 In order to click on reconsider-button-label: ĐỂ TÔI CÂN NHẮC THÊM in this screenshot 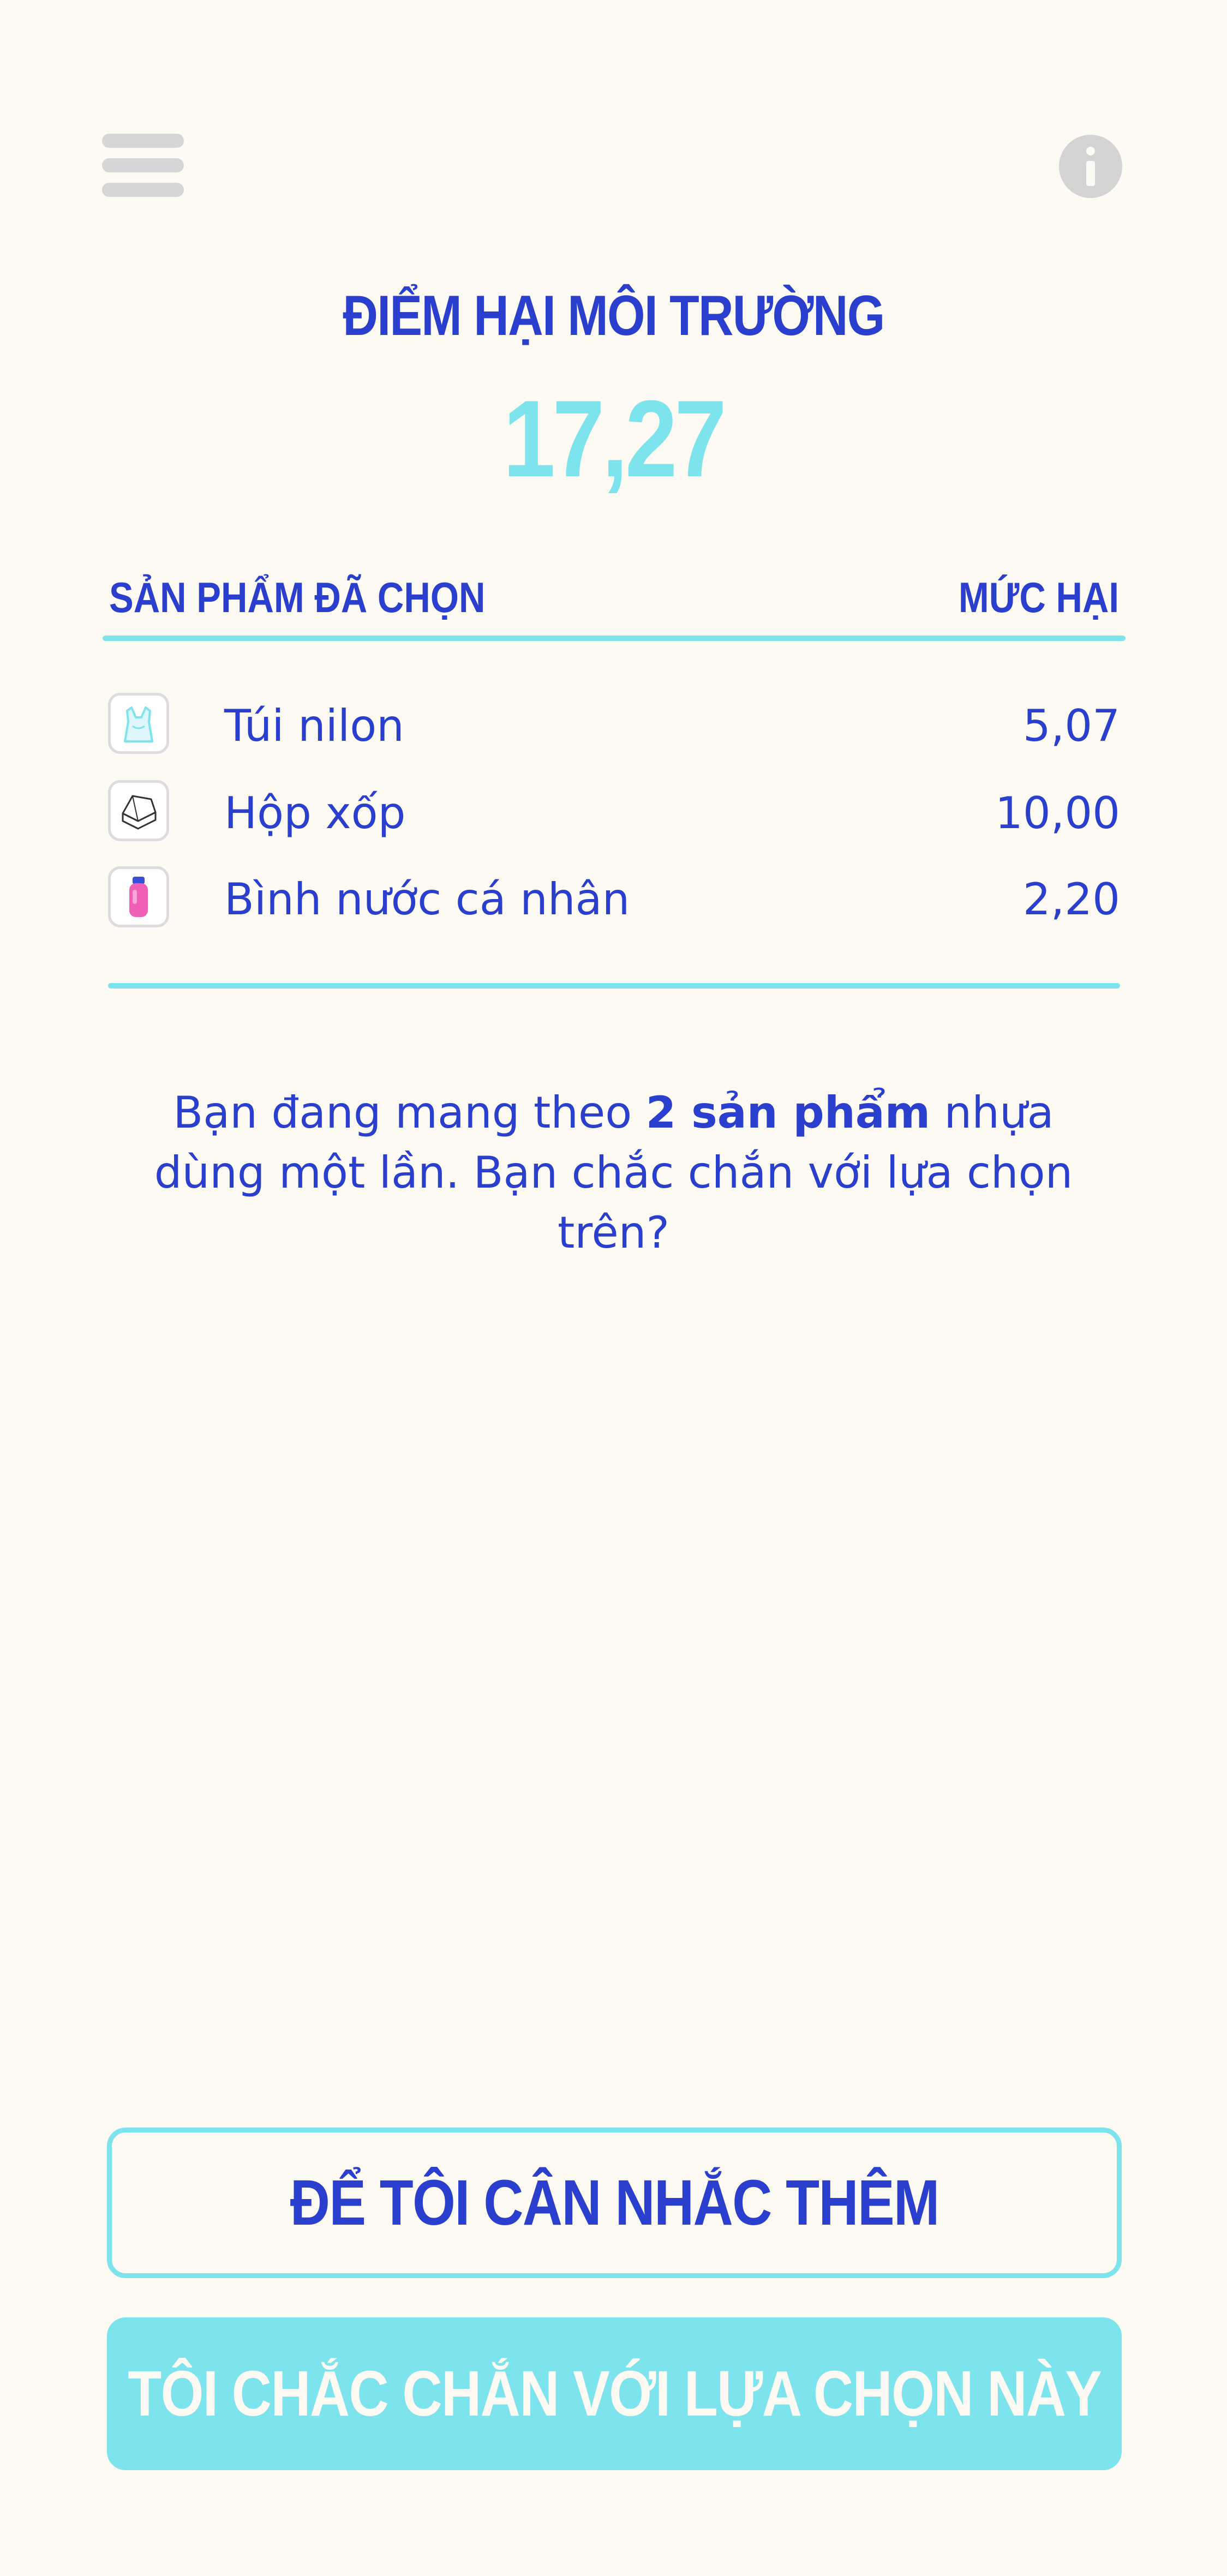, I will do `click(615, 2203)`.